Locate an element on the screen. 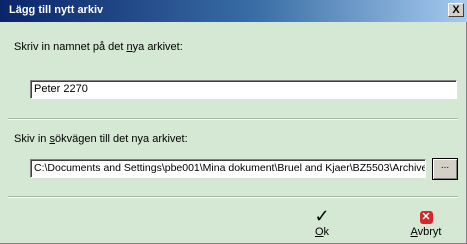  ok-label: Ok is located at coordinates (322, 232).